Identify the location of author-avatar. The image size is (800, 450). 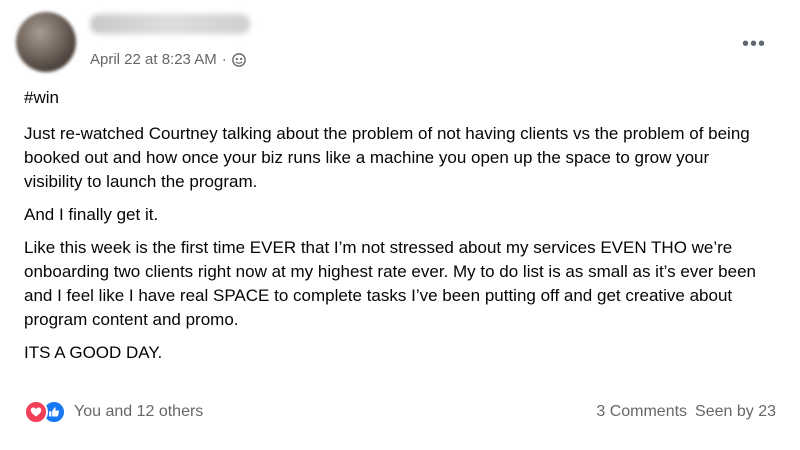
(46, 42).